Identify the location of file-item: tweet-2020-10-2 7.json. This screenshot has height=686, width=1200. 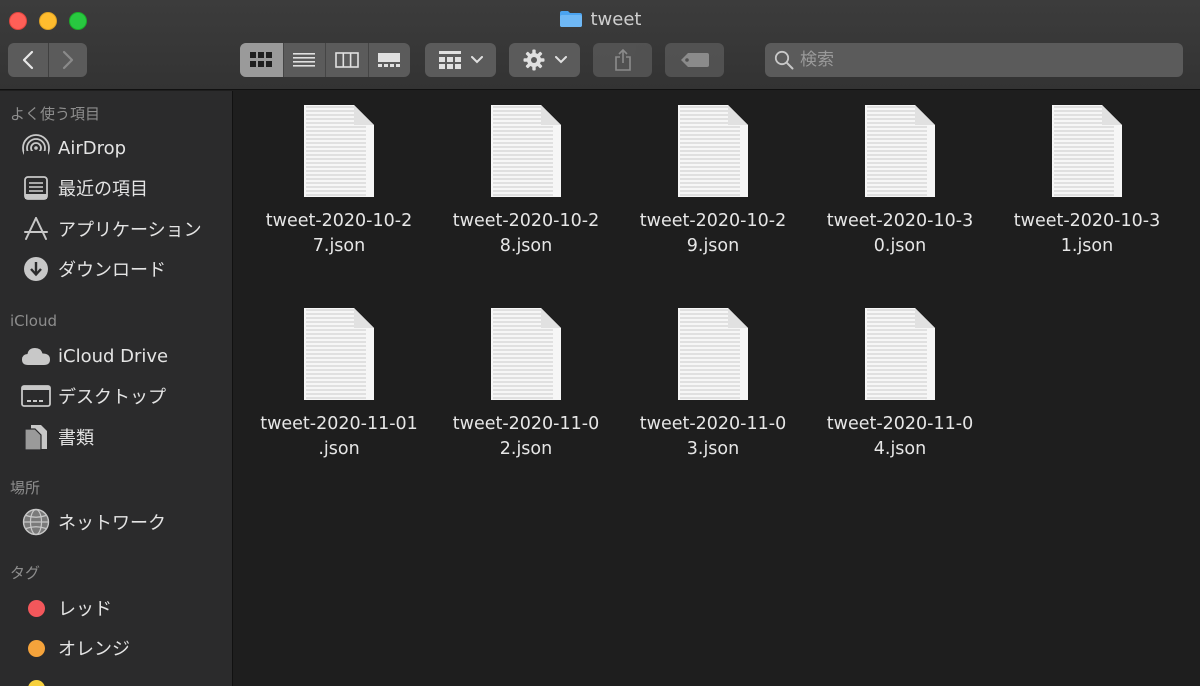
(339, 181).